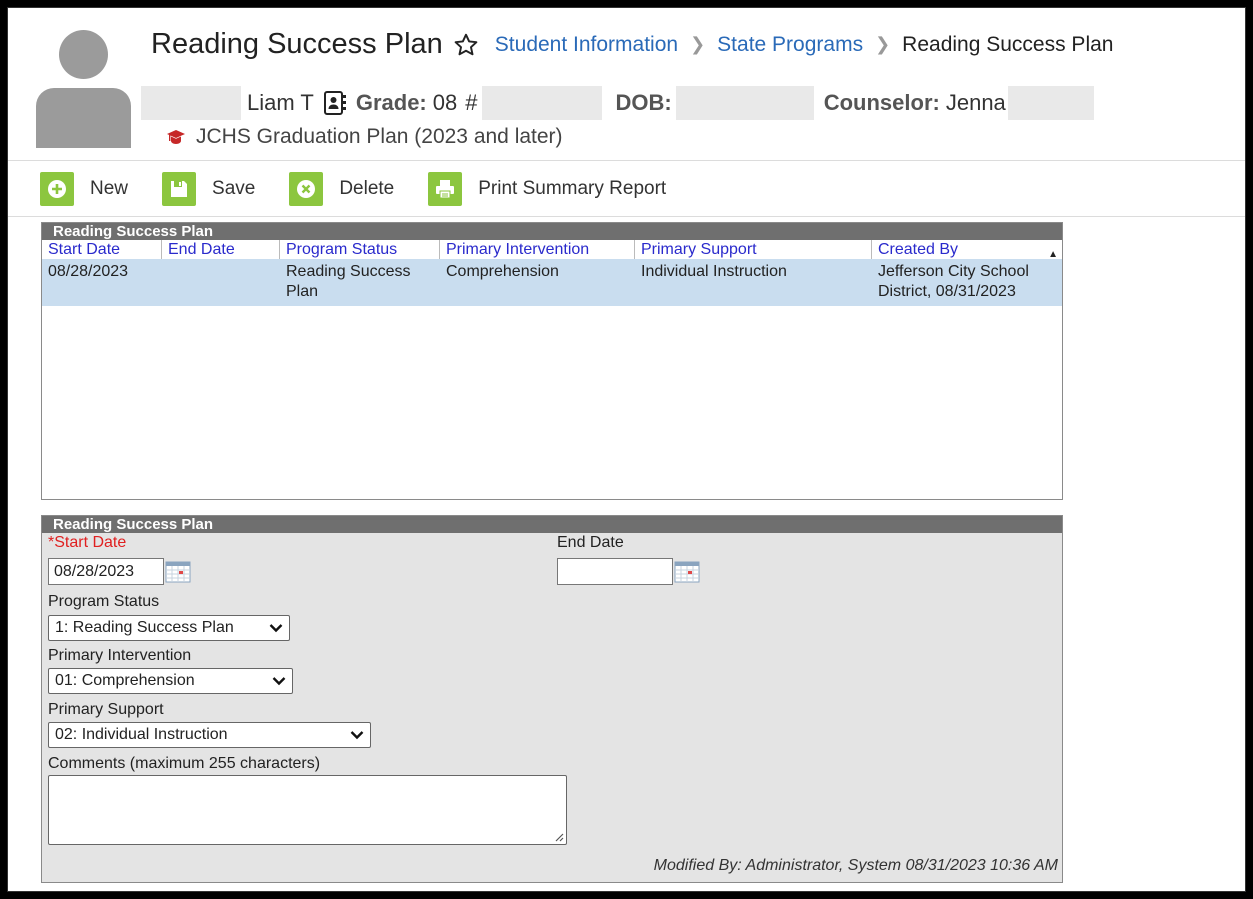 Image resolution: width=1253 pixels, height=899 pixels. What do you see at coordinates (191, 103) in the screenshot?
I see `redacted-last-name` at bounding box center [191, 103].